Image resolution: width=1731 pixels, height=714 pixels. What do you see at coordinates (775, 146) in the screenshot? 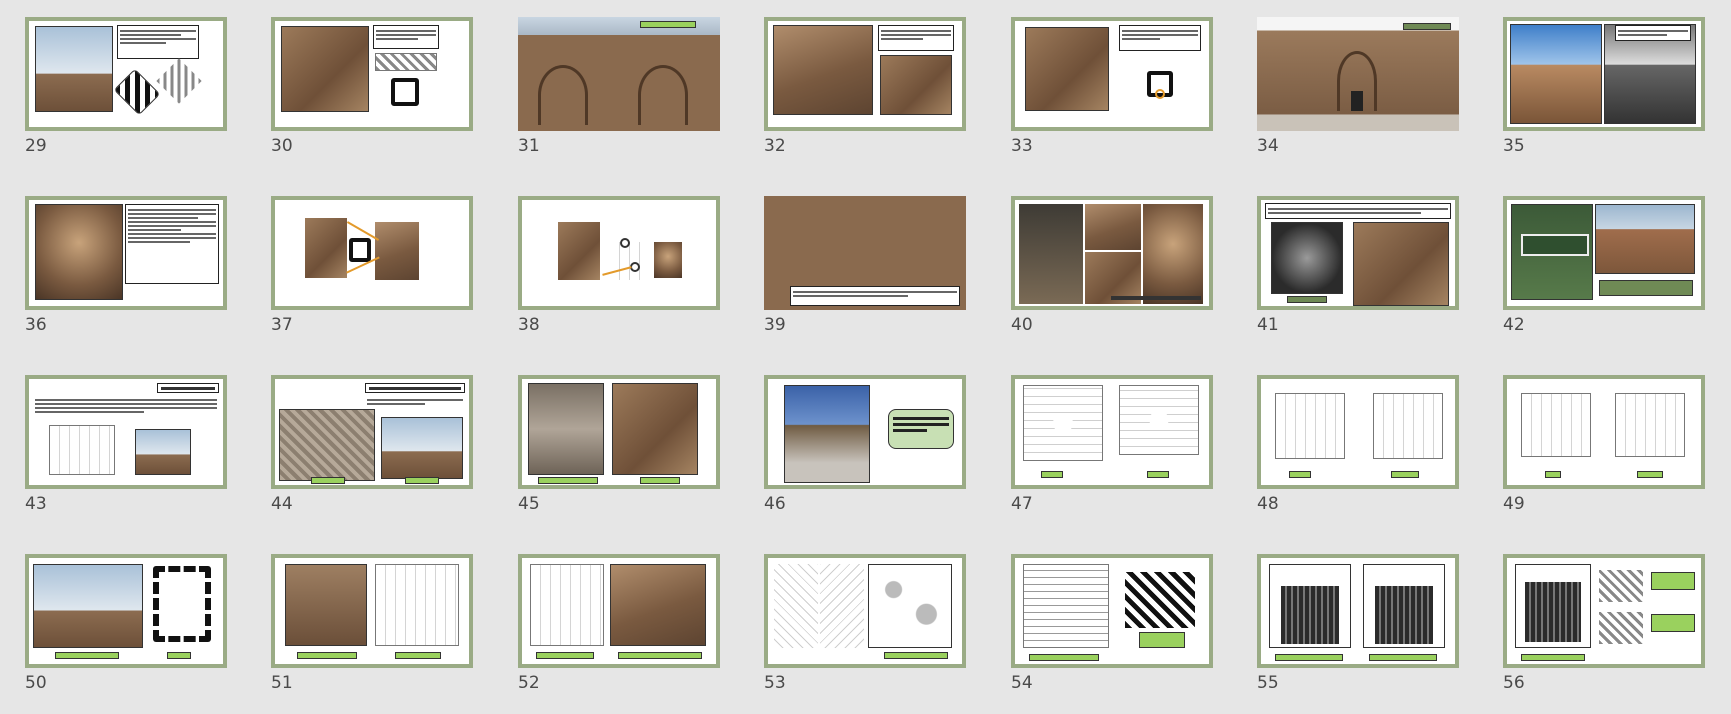
I see `slide-number: 32` at bounding box center [775, 146].